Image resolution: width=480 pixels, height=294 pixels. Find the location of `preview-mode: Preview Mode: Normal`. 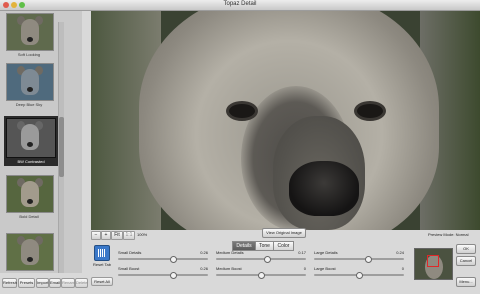

preview-mode: Preview Mode: Normal is located at coordinates (448, 234).